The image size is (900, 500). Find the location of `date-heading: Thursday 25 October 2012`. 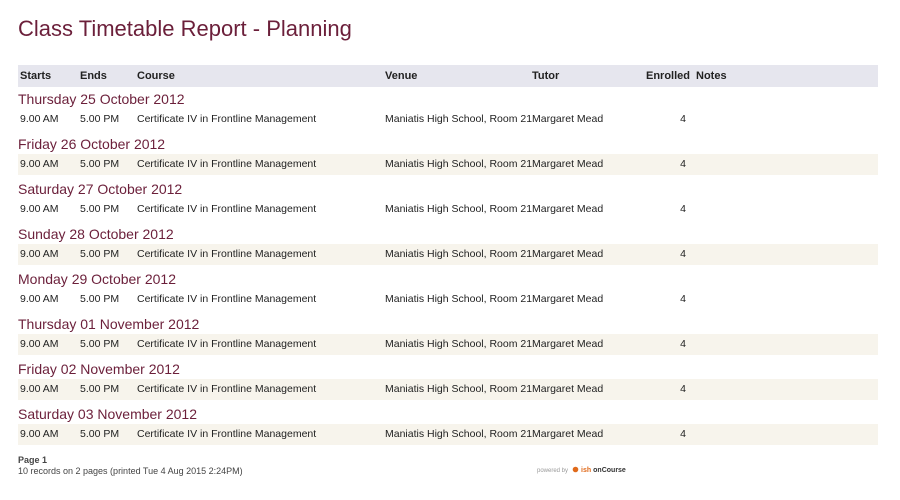

date-heading: Thursday 25 October 2012 is located at coordinates (101, 99).